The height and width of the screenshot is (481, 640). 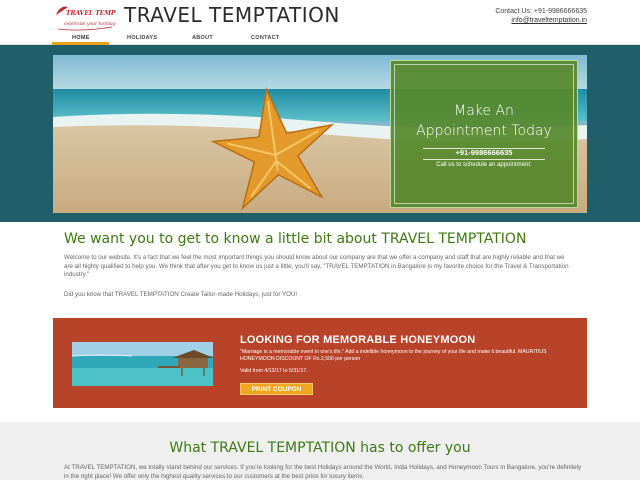 What do you see at coordinates (274, 371) in the screenshot?
I see `promo-validity: Valid from 4/13/17 to 5/31/17.` at bounding box center [274, 371].